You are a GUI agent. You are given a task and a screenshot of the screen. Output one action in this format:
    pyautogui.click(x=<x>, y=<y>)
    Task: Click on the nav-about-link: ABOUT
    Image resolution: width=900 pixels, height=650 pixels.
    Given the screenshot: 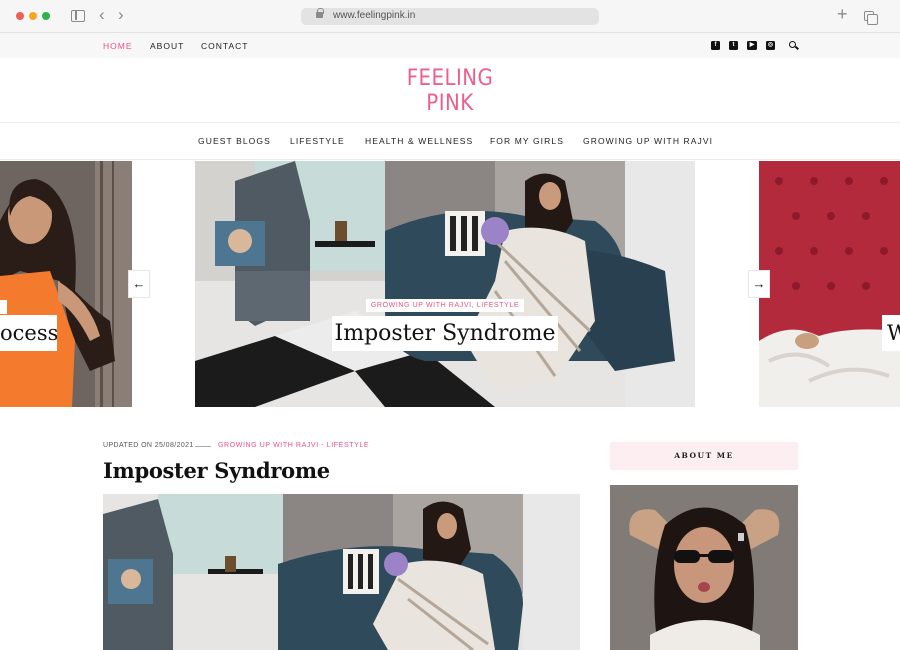 What is the action you would take?
    pyautogui.click(x=167, y=46)
    